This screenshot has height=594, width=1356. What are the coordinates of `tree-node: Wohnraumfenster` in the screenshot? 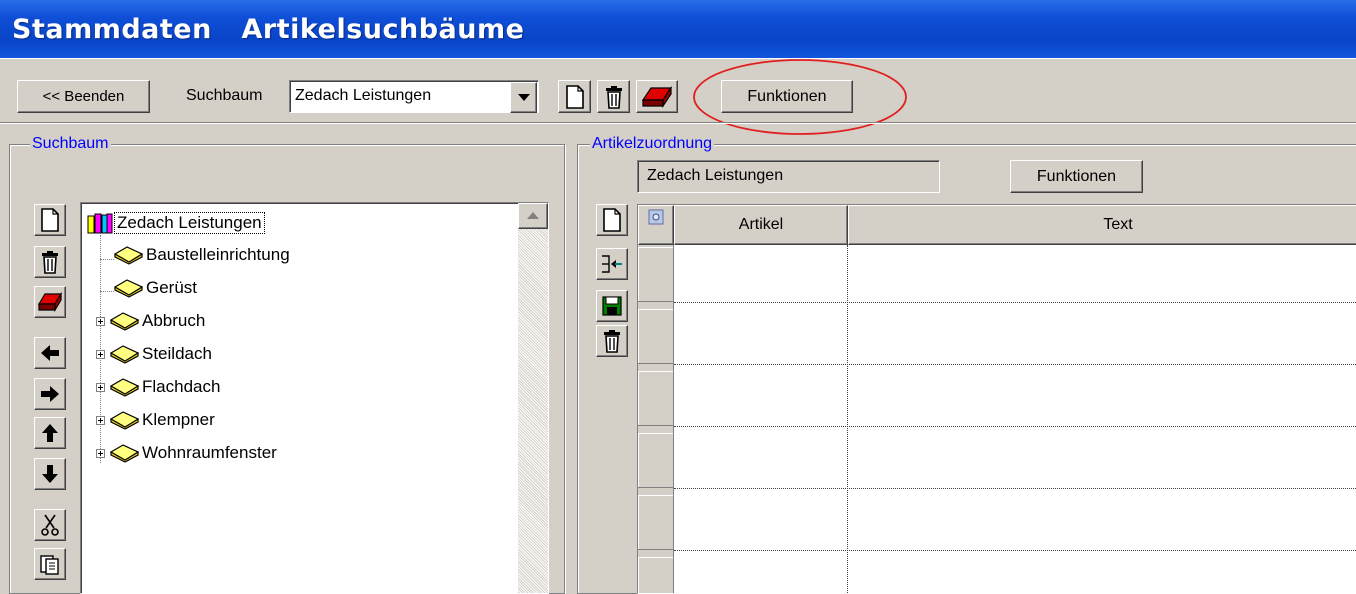 It's located at (186, 453).